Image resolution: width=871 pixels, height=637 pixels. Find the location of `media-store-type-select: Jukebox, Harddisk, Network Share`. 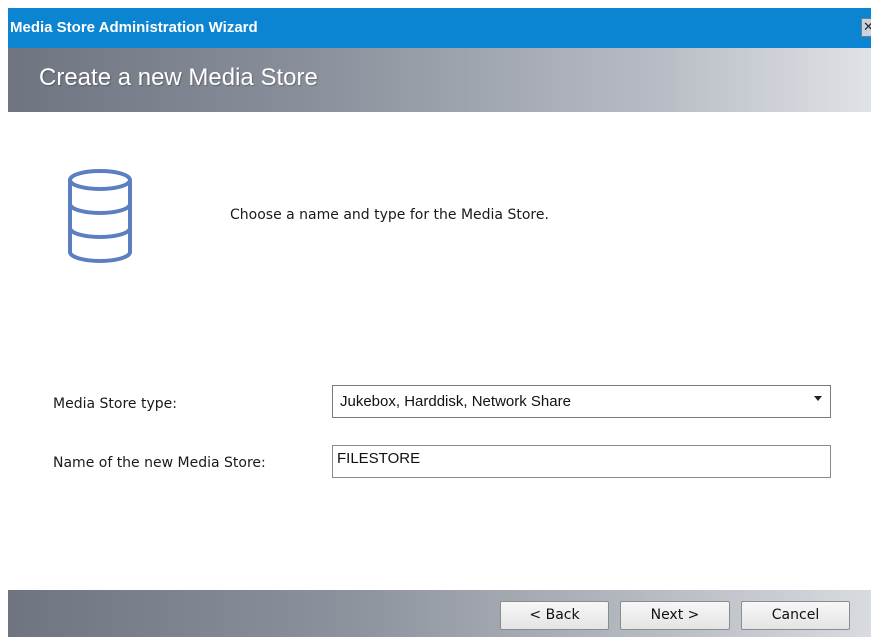

media-store-type-select: Jukebox, Harddisk, Network Share is located at coordinates (581, 401).